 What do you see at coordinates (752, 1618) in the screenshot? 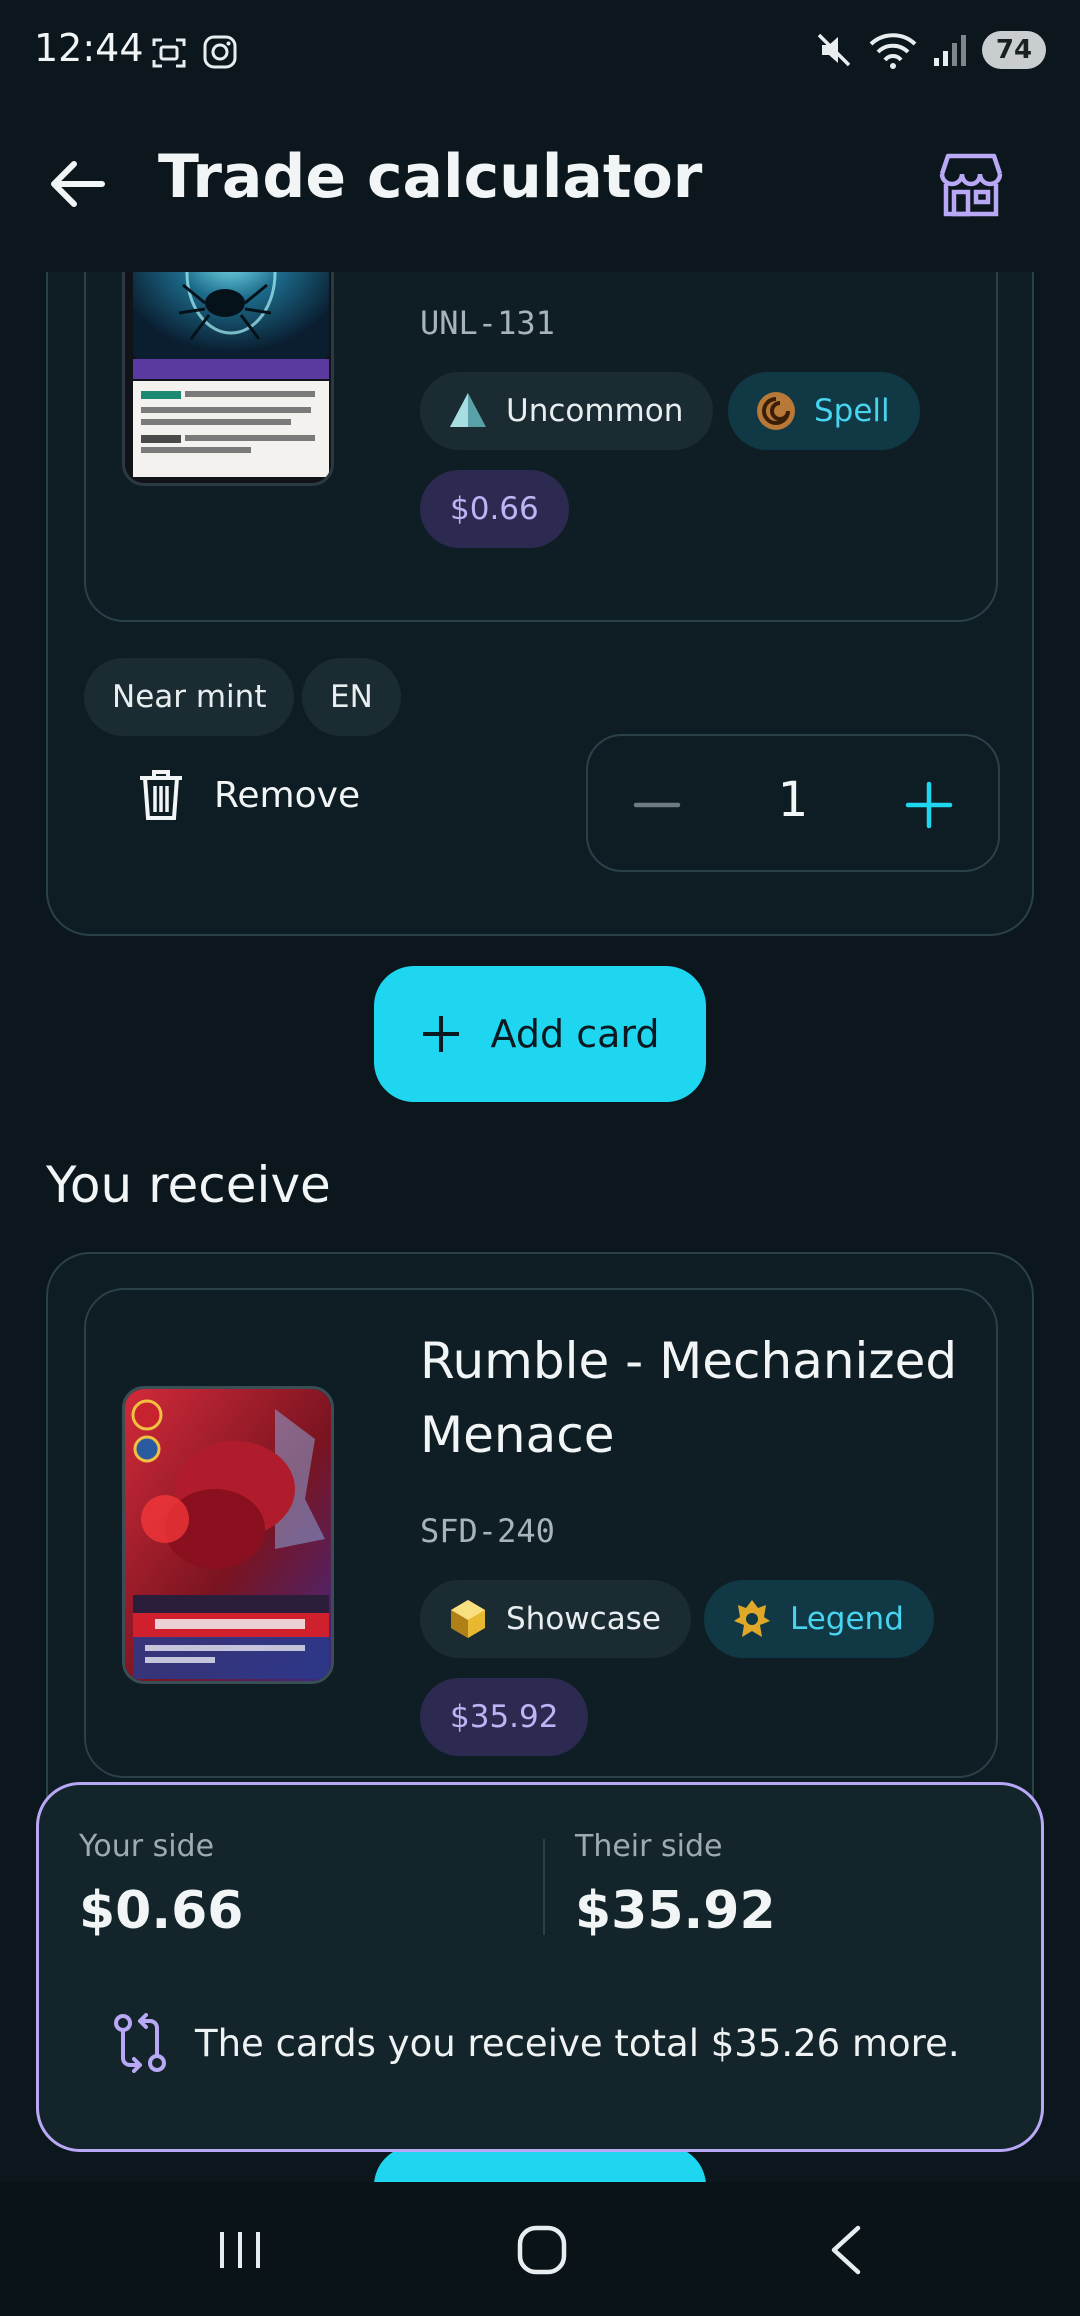
I see `legend-type-icon` at bounding box center [752, 1618].